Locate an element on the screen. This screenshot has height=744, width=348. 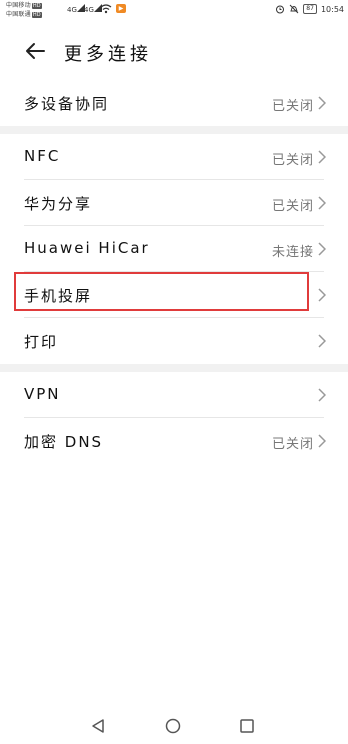
group-multidevice: 多设备协同 已关闭 is located at coordinates (174, 103).